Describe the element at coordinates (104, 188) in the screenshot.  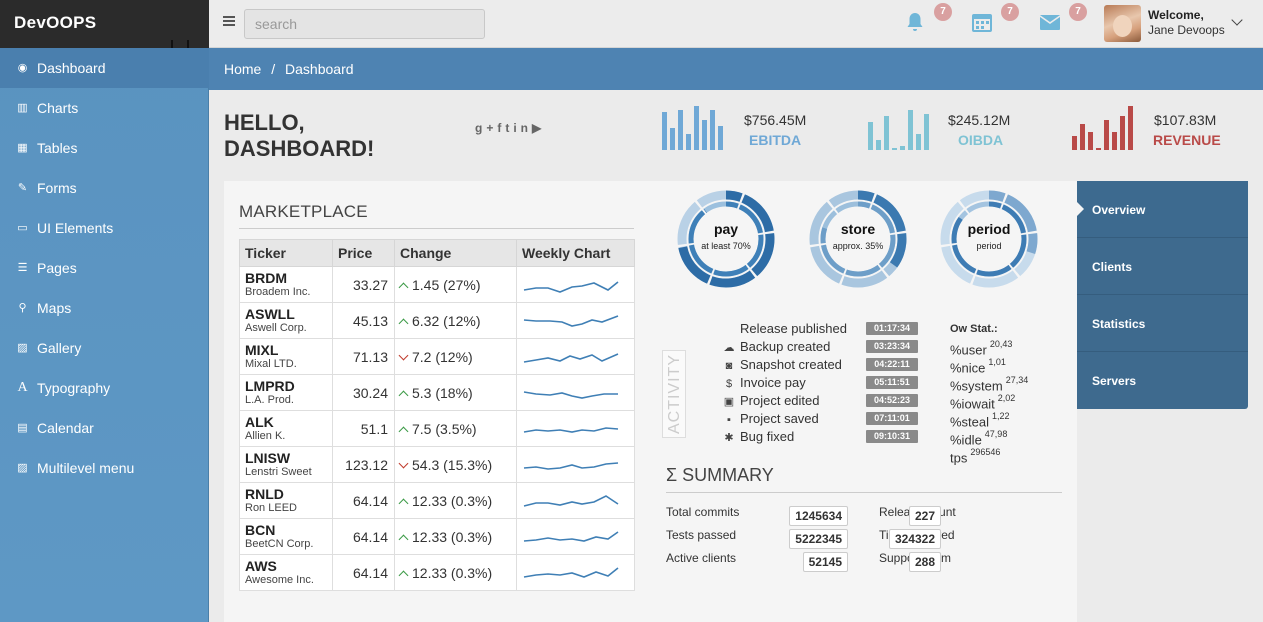
I see `sidebar-item-forms: ✎ Forms` at that location.